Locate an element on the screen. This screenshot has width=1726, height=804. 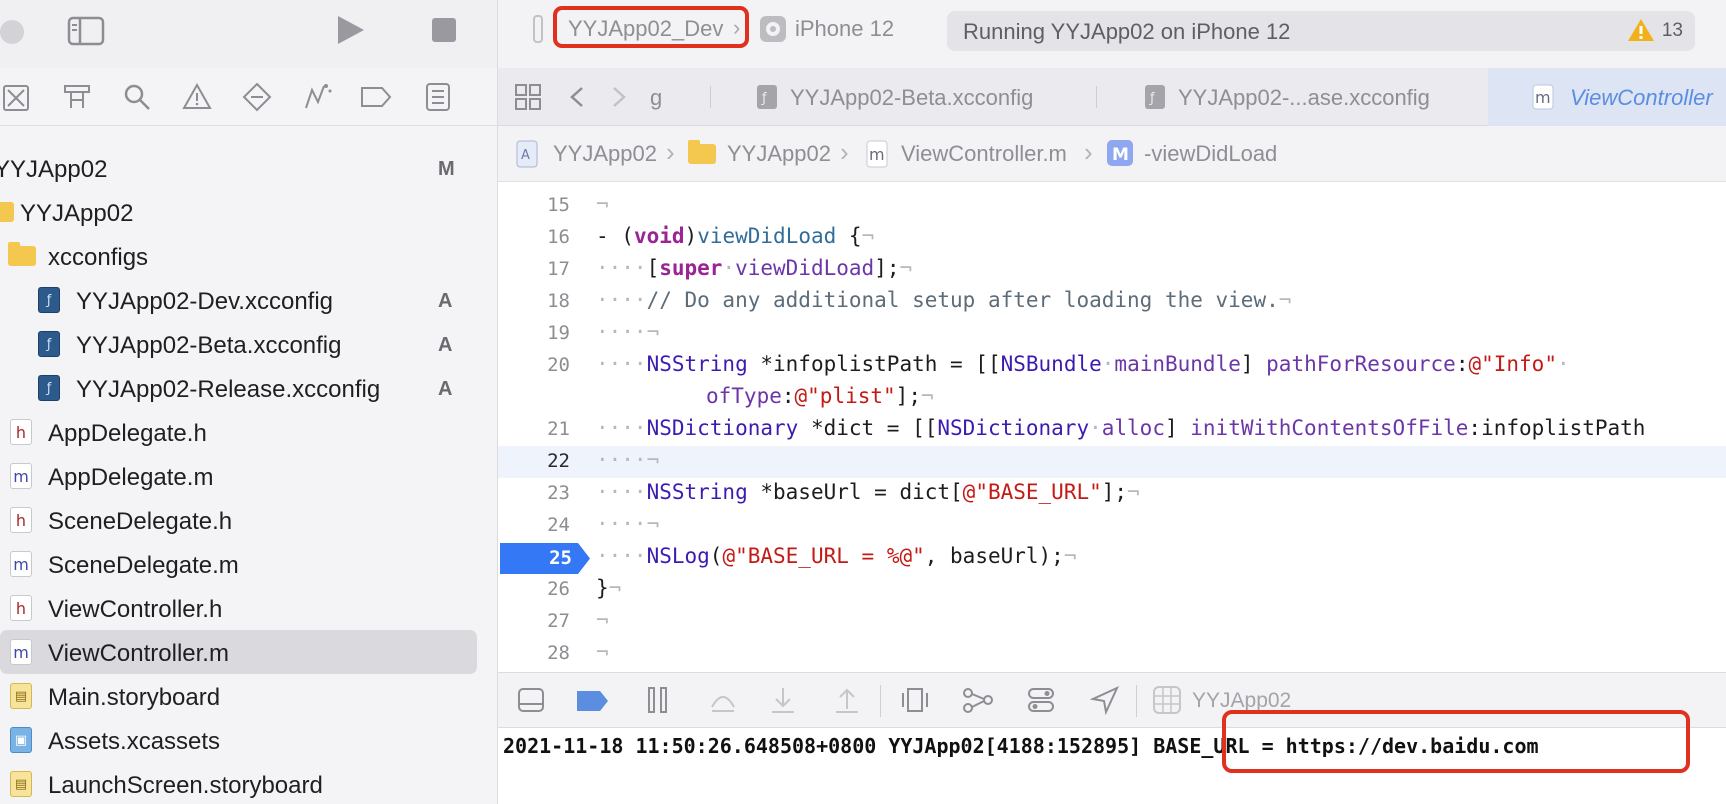
nav-item-scenedelegate-h: h SceneDelegate.h is located at coordinates (249, 520).